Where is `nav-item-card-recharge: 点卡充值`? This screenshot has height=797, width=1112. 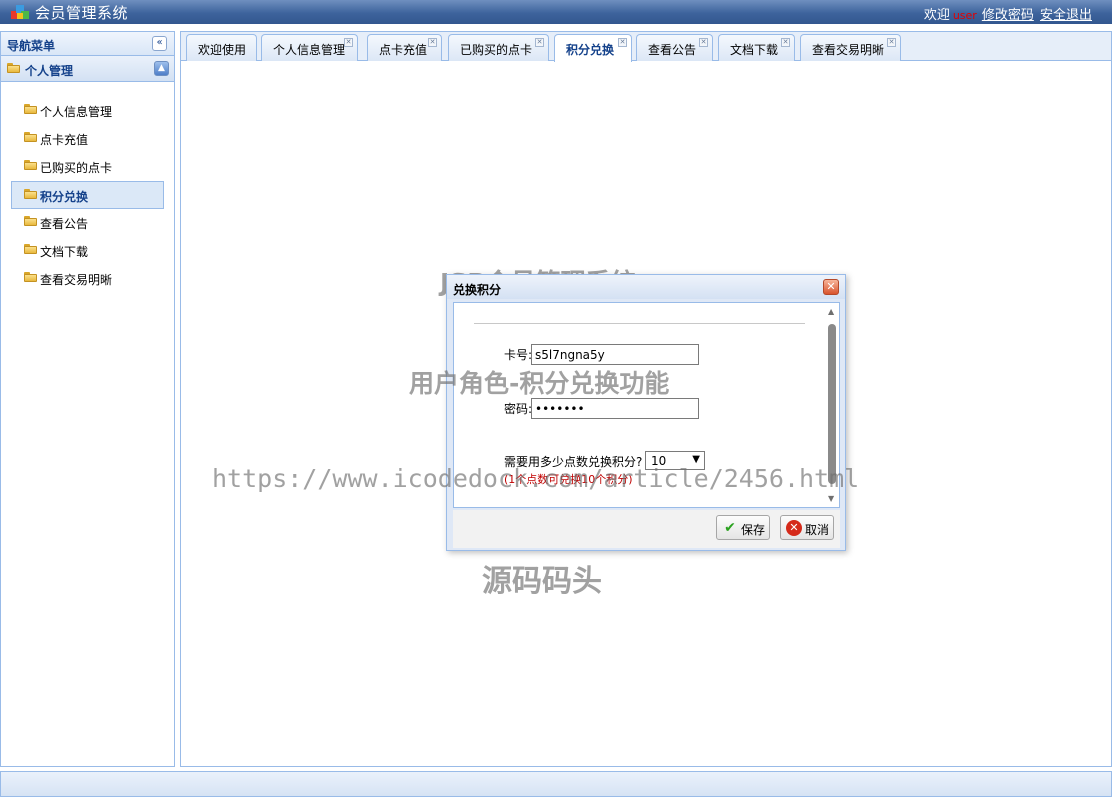
nav-item-card-recharge: 点卡充值 is located at coordinates (87, 139).